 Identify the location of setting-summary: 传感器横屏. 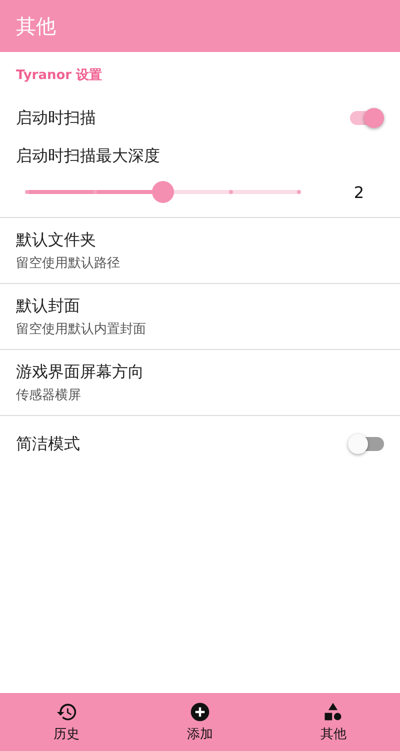
(49, 395).